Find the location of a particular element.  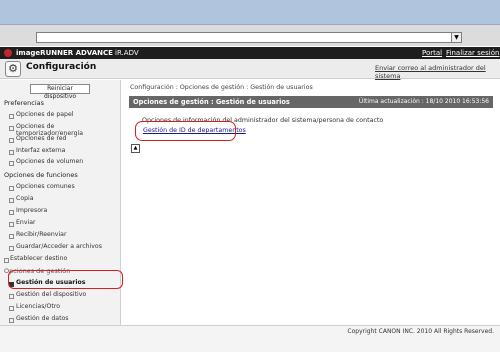

address-bar is located at coordinates (249, 37).